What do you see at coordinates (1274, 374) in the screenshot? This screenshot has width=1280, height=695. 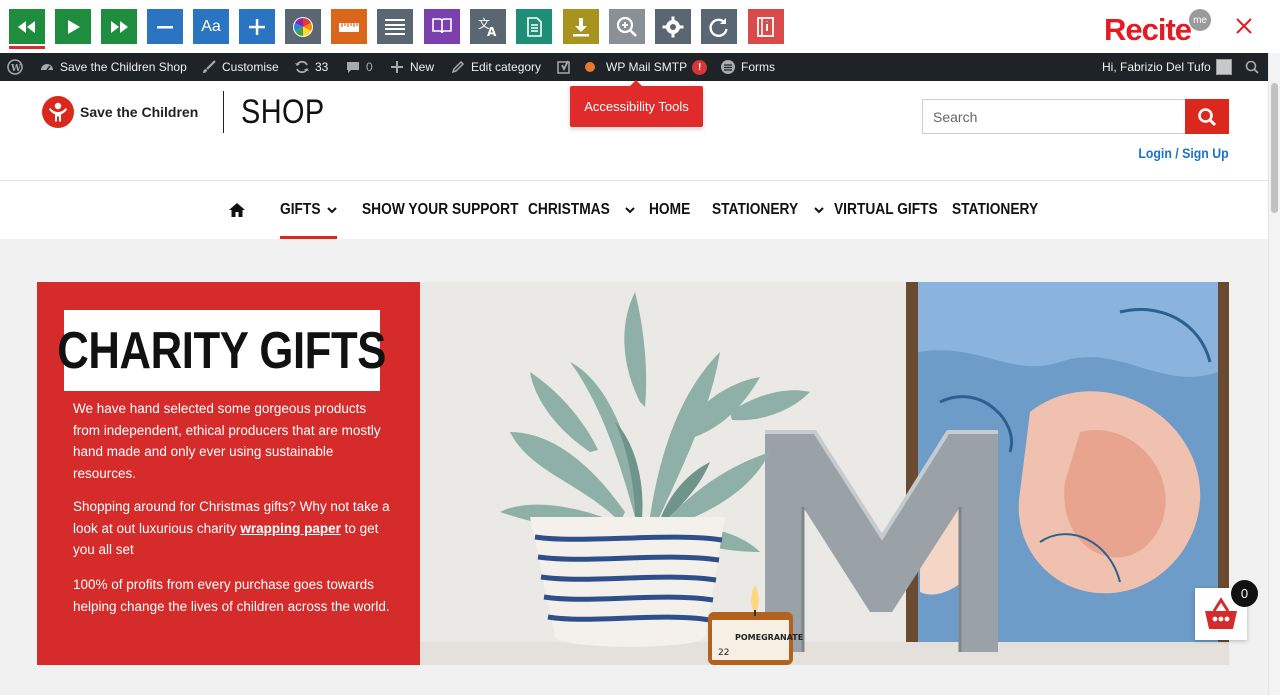 I see `page-scrollbar` at bounding box center [1274, 374].